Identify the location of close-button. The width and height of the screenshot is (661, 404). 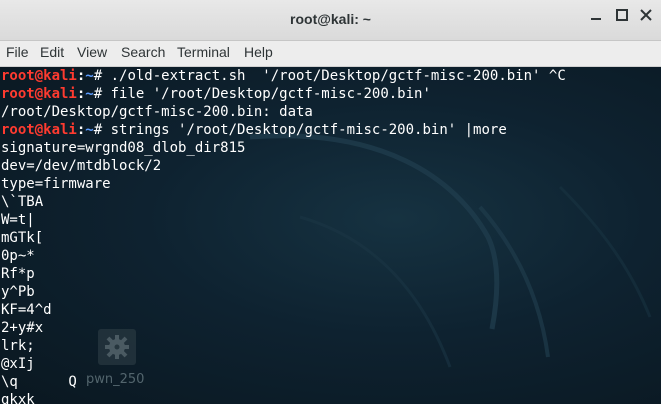
(646, 15).